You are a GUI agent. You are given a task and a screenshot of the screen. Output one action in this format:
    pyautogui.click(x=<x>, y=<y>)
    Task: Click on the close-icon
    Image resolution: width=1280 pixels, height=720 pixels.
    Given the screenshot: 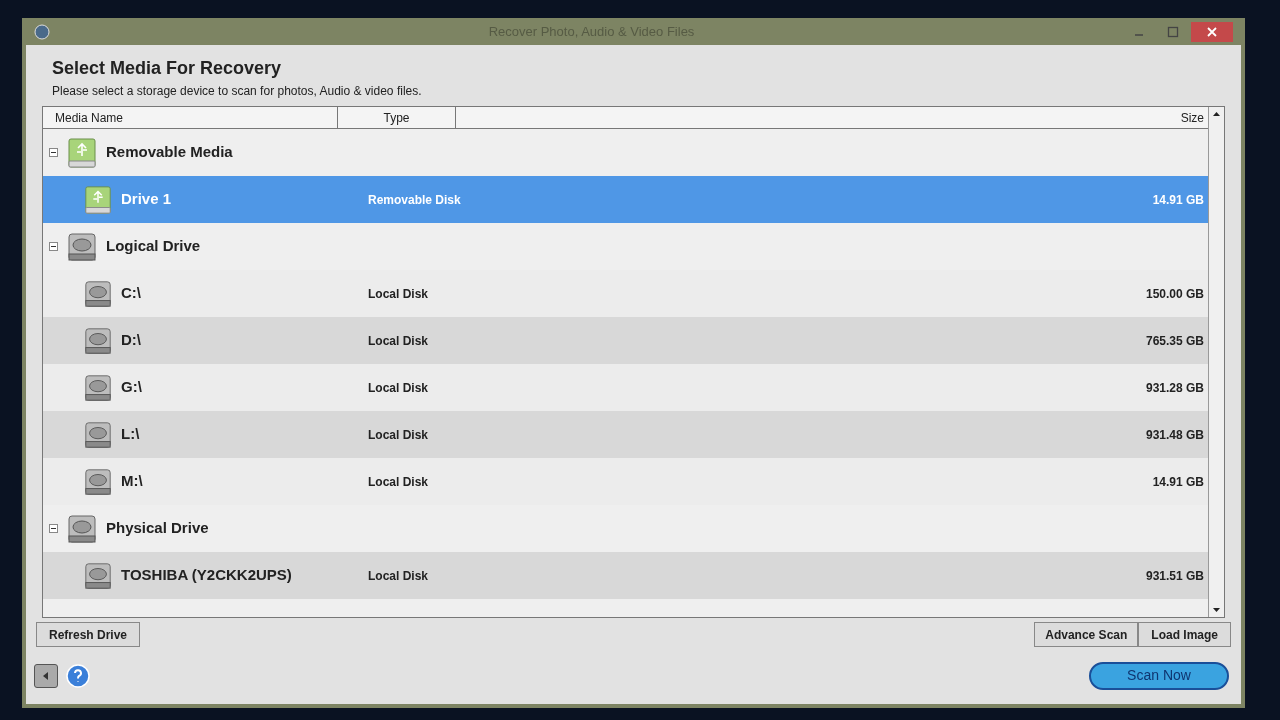 What is the action you would take?
    pyautogui.click(x=1212, y=31)
    